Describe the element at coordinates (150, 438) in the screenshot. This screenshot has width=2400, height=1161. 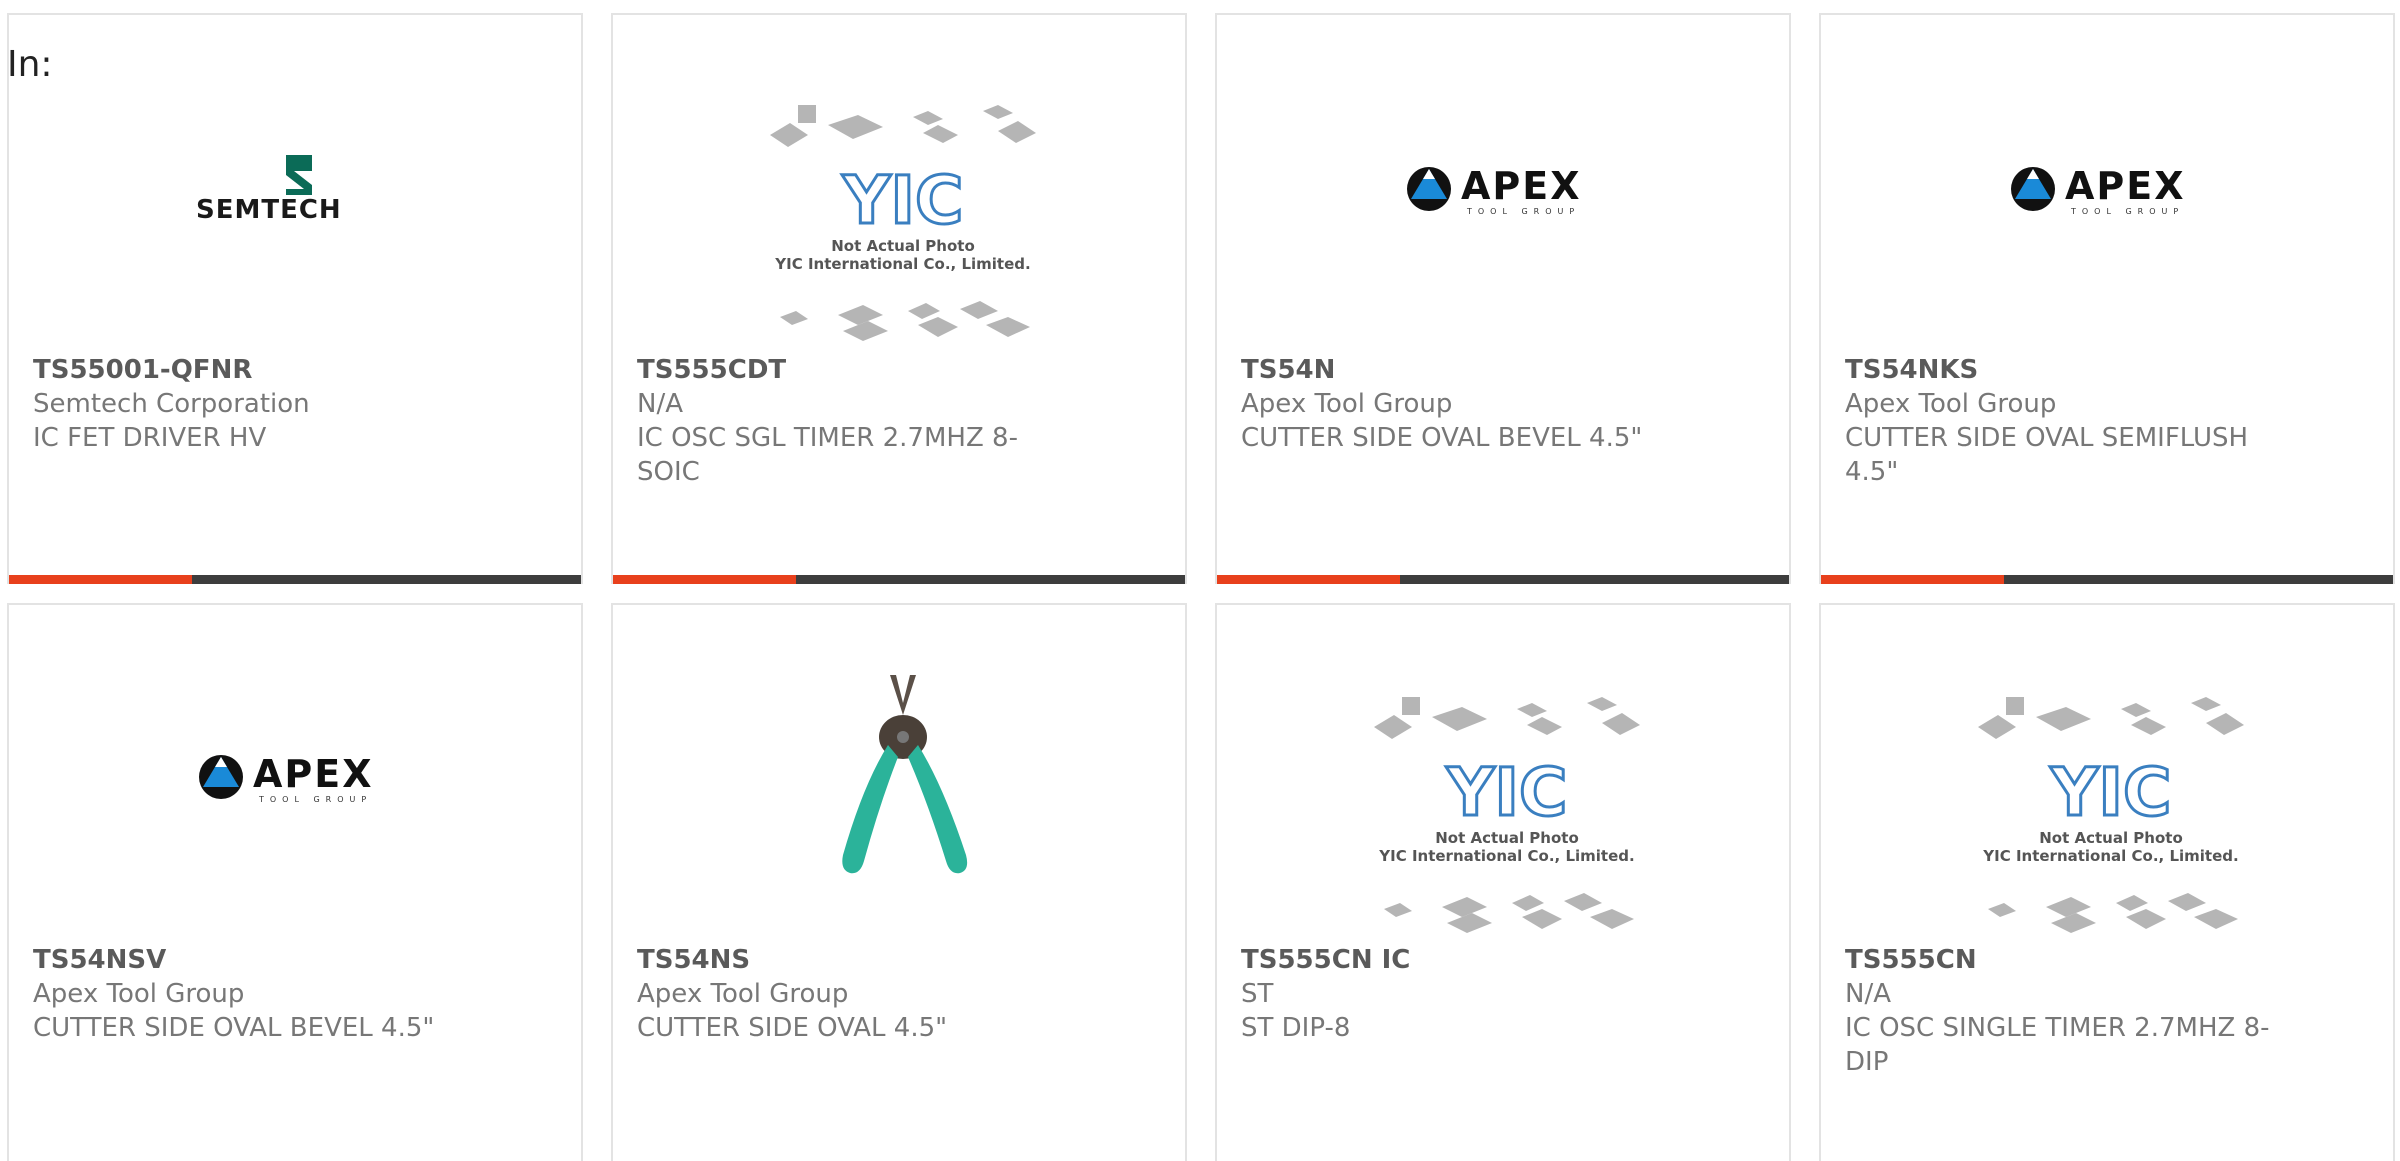
I see `description: IC FET DRIVER HV` at that location.